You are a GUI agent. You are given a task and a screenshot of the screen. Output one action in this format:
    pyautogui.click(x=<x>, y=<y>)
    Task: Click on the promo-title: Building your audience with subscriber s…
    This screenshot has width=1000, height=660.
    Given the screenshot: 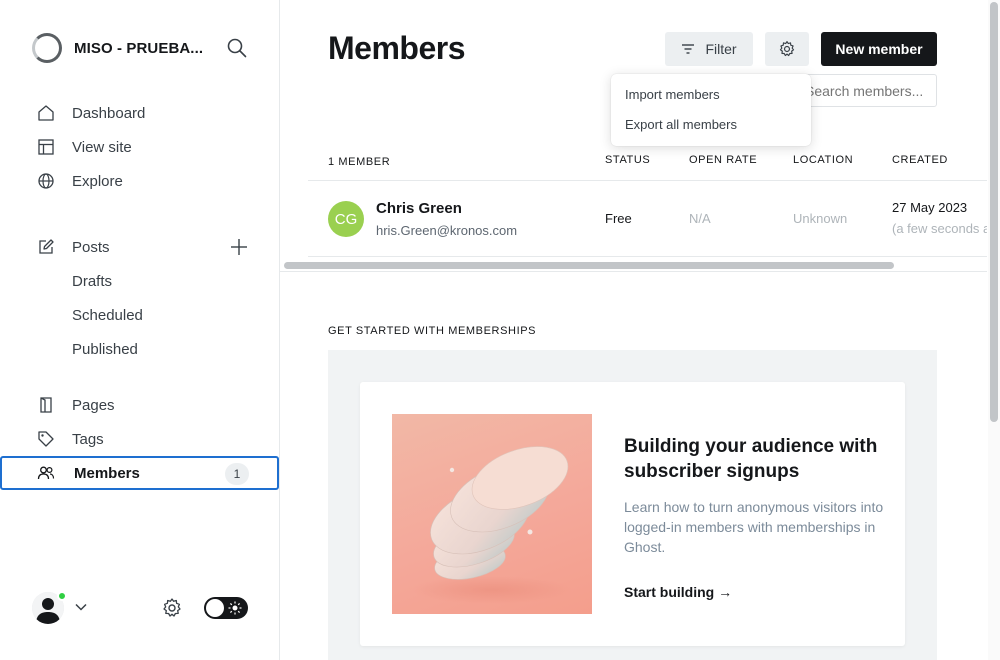 What is the action you would take?
    pyautogui.click(x=751, y=459)
    